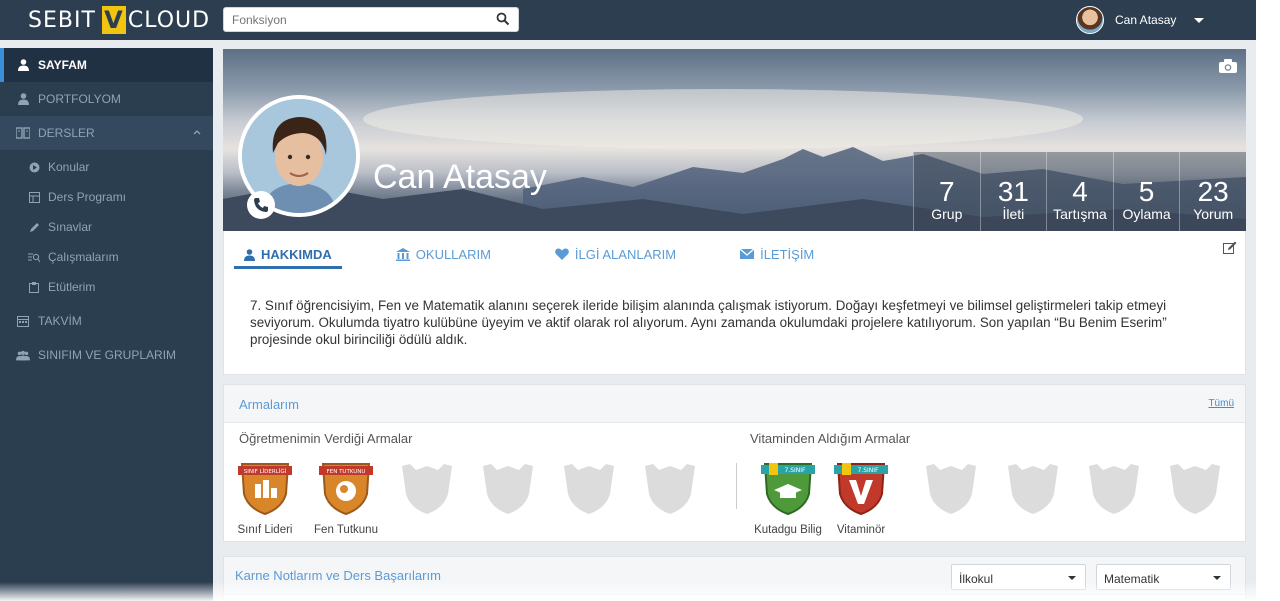  What do you see at coordinates (453, 254) in the screenshot?
I see `tab-label: OKULLARIM` at bounding box center [453, 254].